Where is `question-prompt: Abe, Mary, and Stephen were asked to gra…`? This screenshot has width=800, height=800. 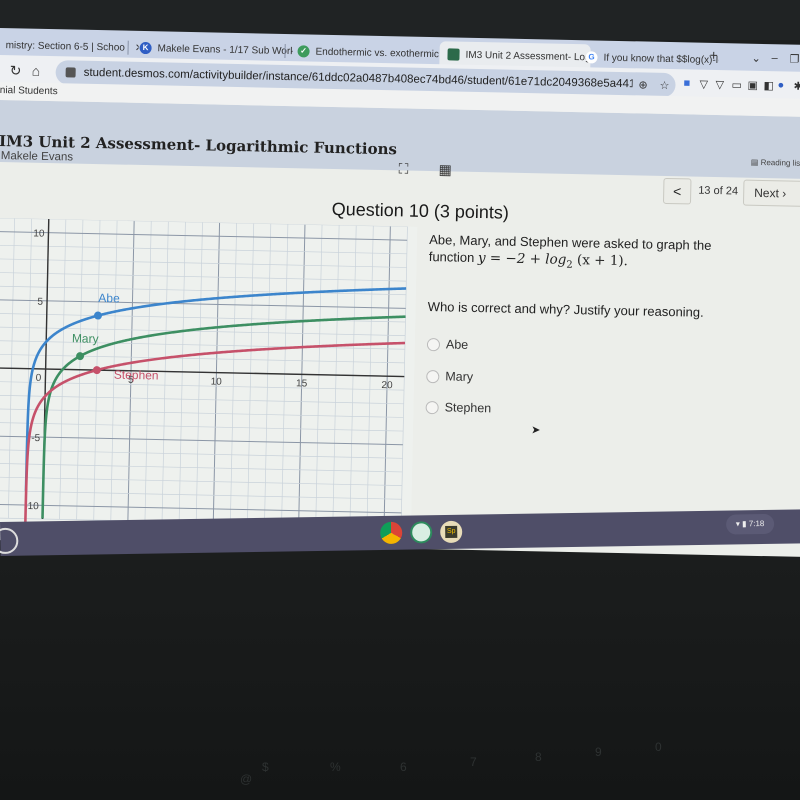
question-prompt: Abe, Mary, and Stephen were asked to gra… is located at coordinates (589, 254).